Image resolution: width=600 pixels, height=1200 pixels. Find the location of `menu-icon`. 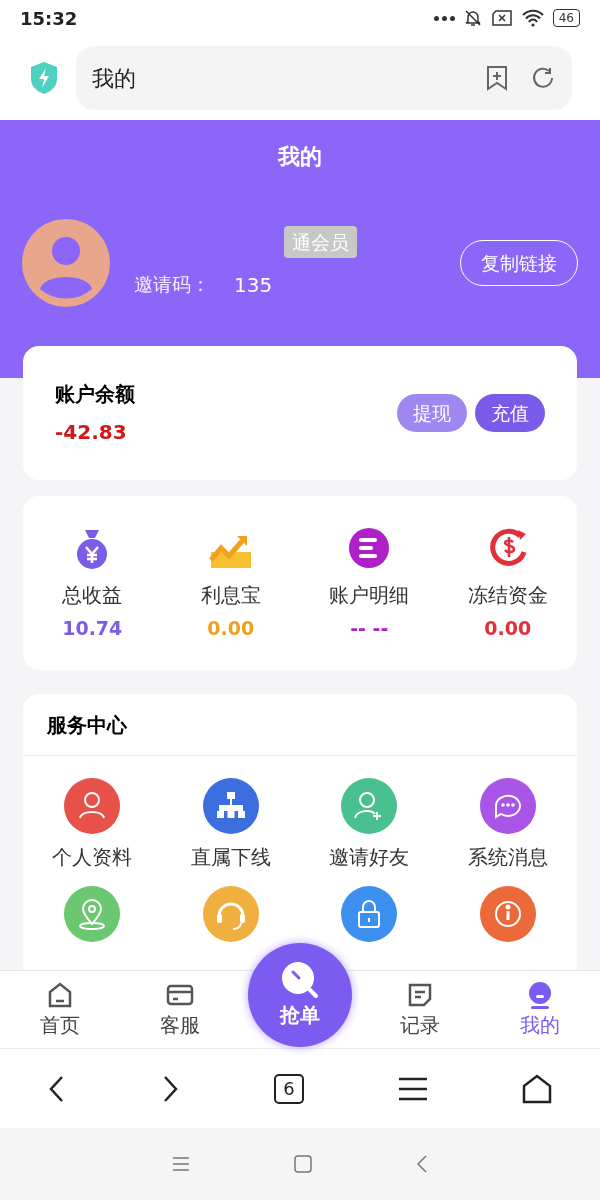

menu-icon is located at coordinates (412, 1088).